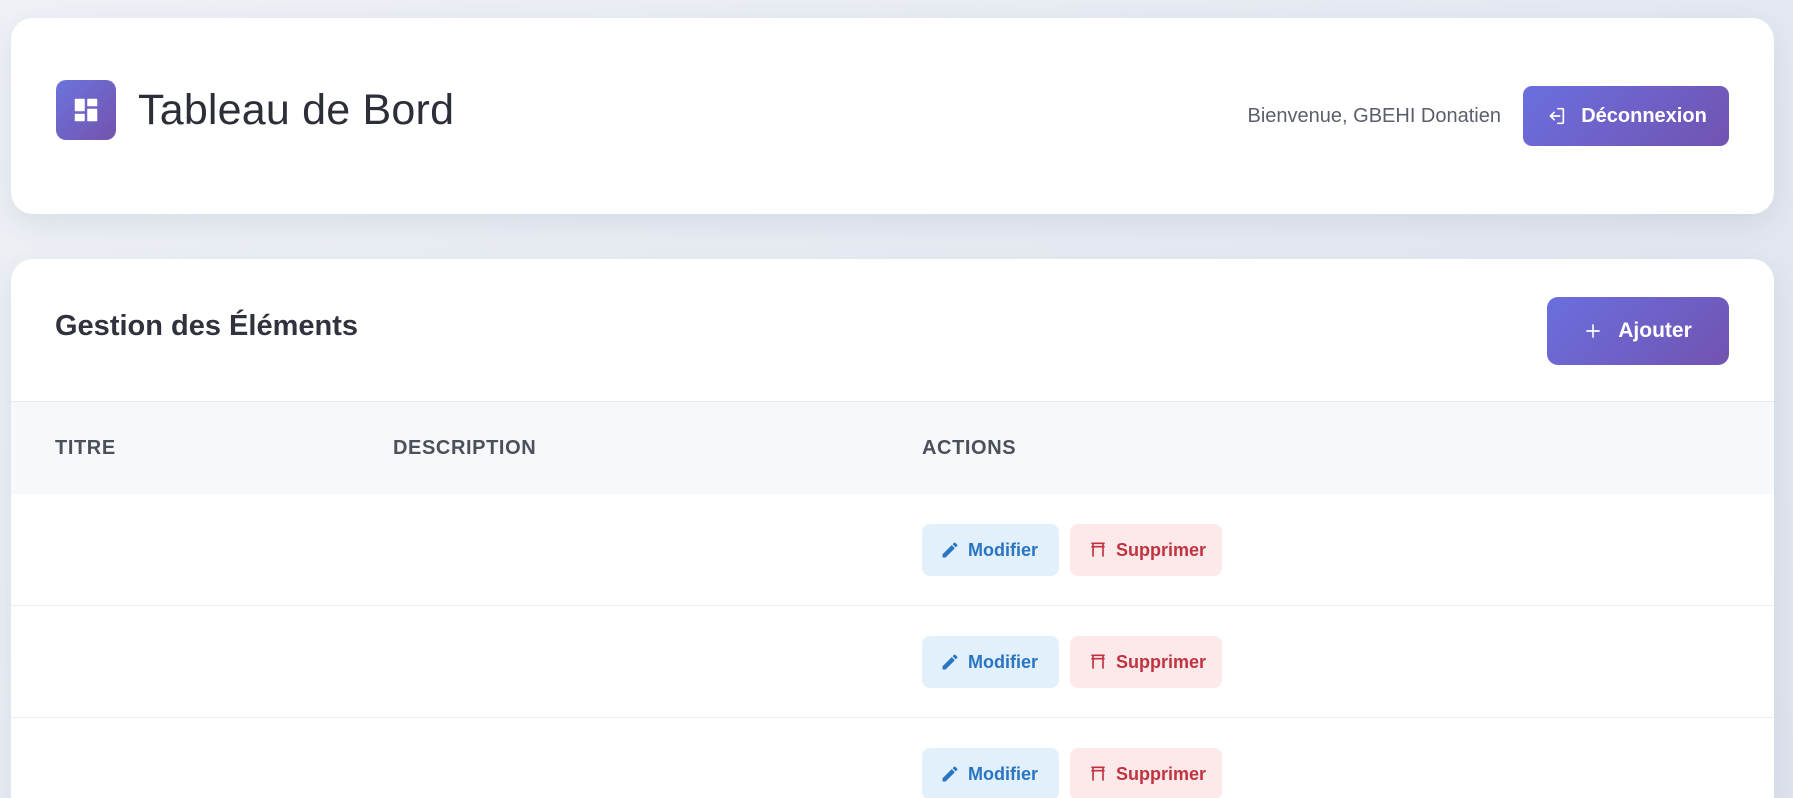 The width and height of the screenshot is (1793, 798). Describe the element at coordinates (85, 447) in the screenshot. I see `column-header-title: TITRE` at that location.